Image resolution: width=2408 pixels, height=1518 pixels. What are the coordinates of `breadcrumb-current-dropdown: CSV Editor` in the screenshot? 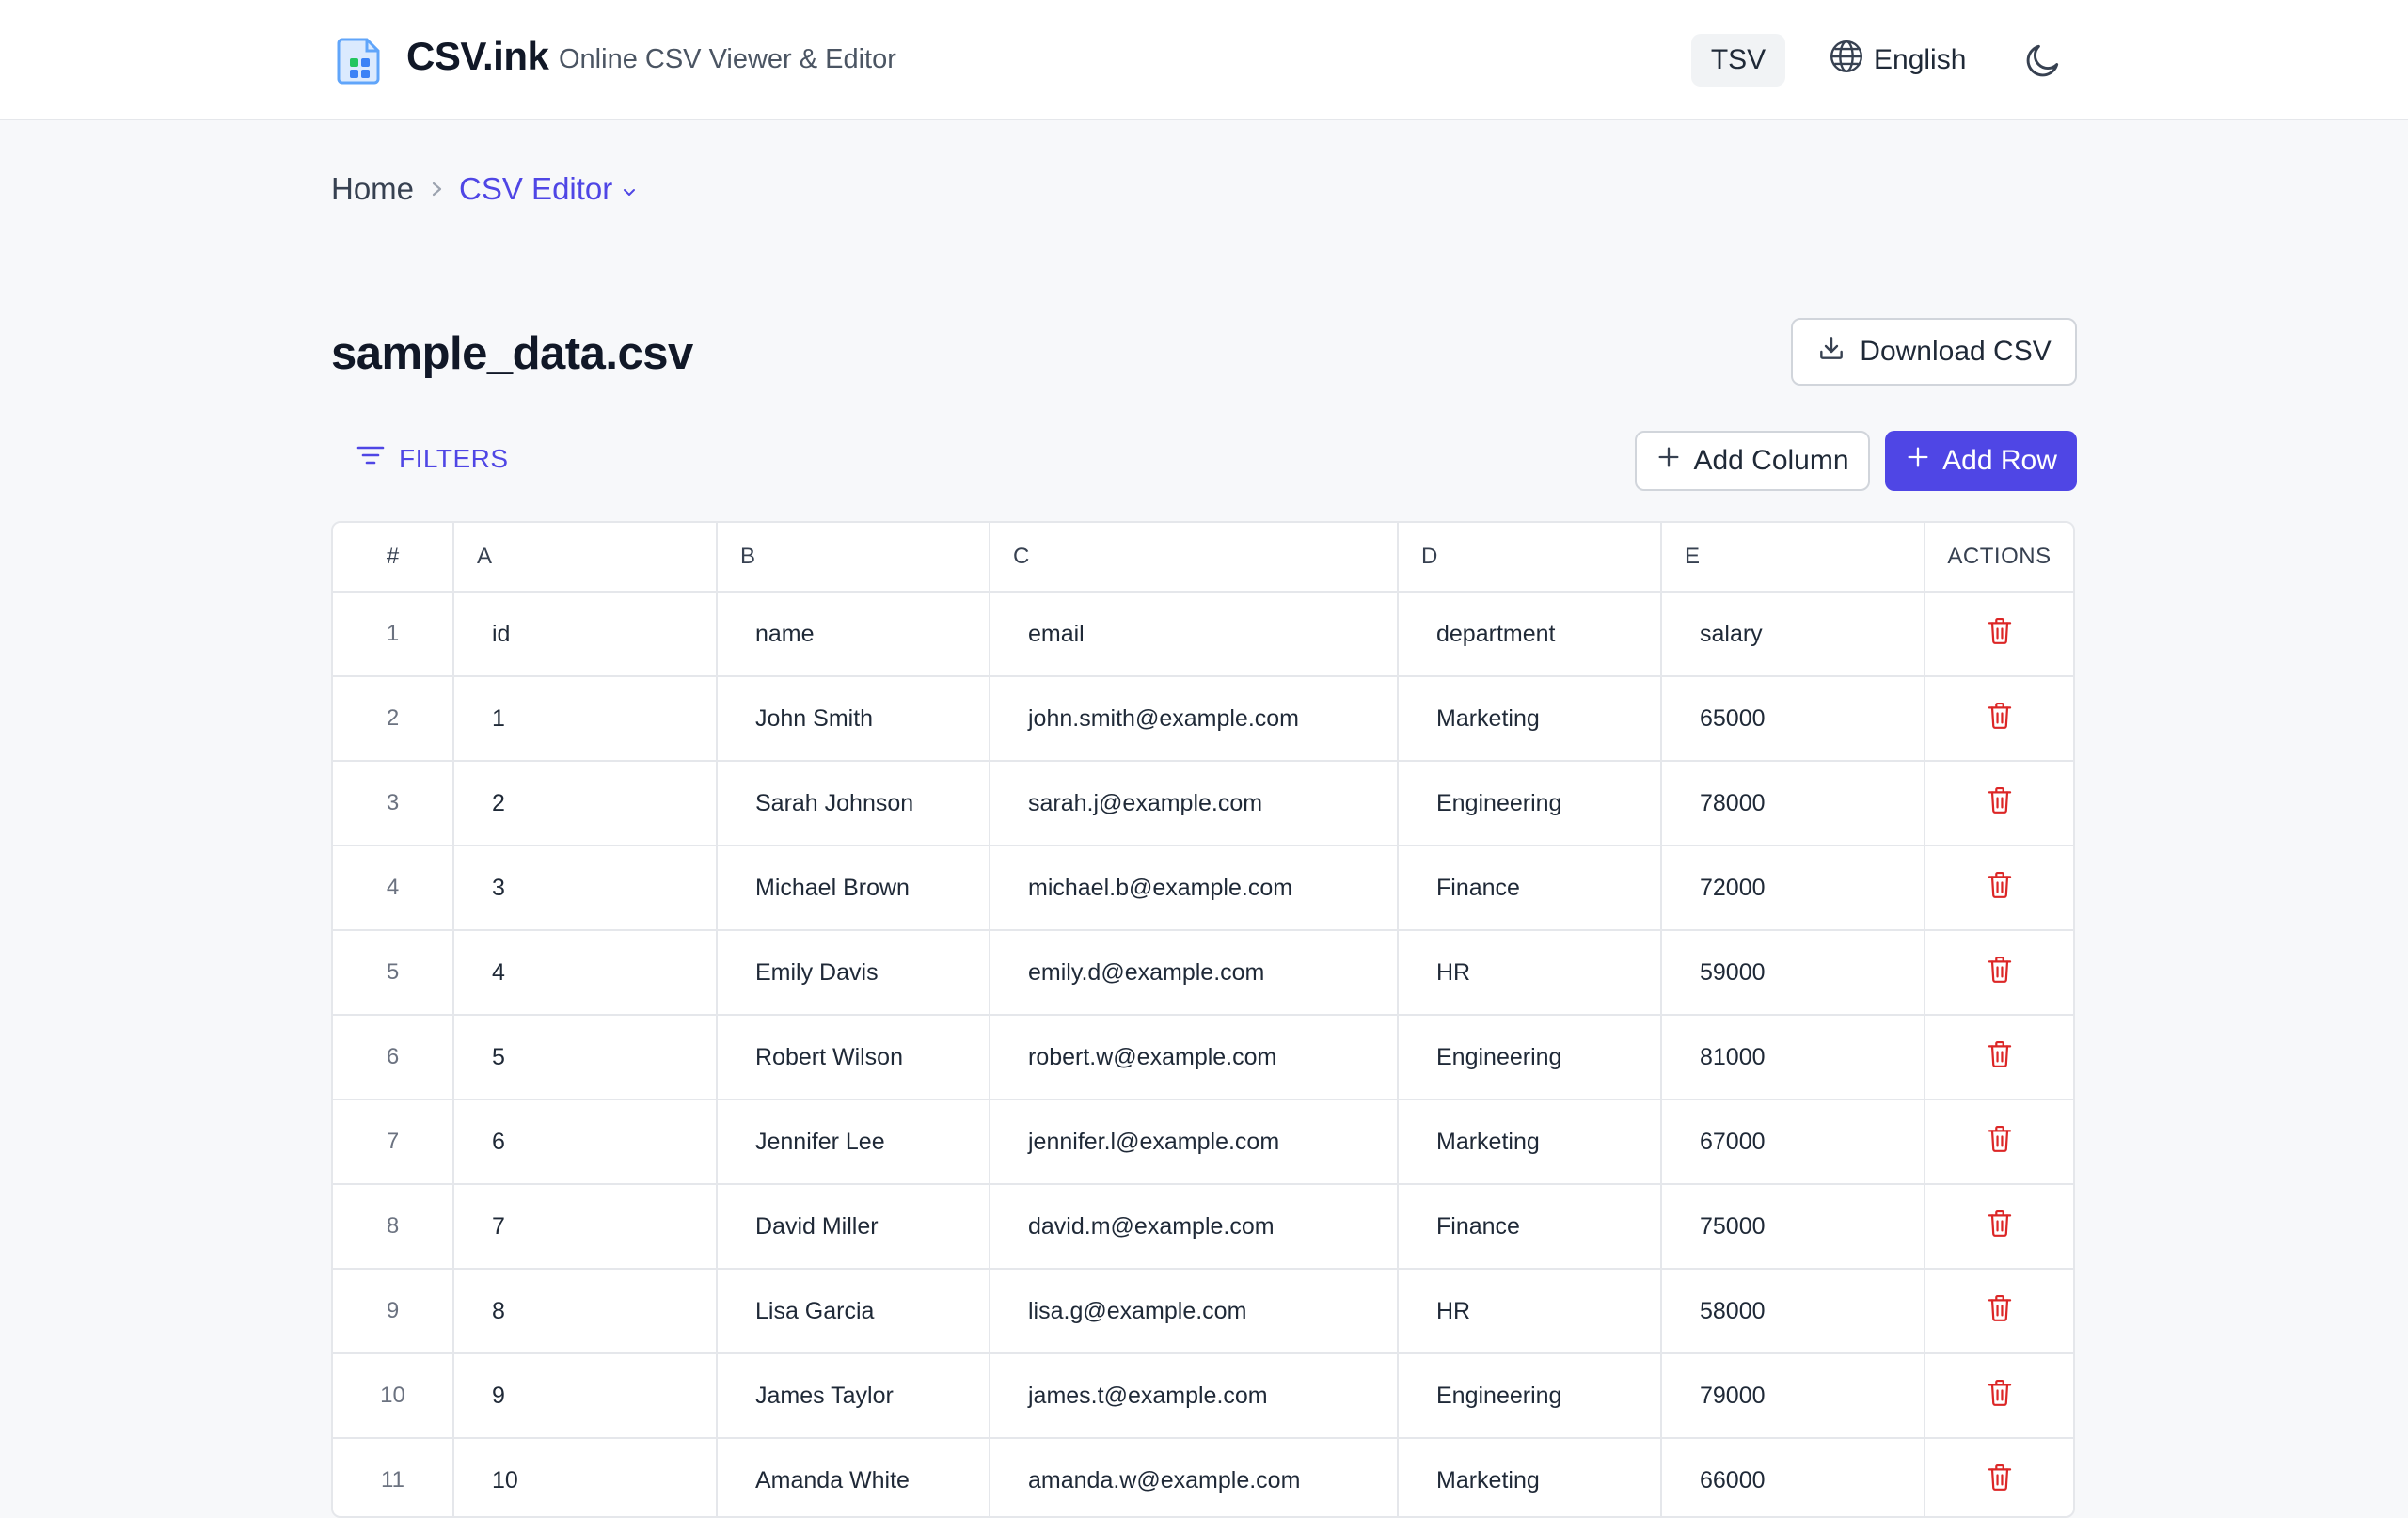 It's located at (548, 189).